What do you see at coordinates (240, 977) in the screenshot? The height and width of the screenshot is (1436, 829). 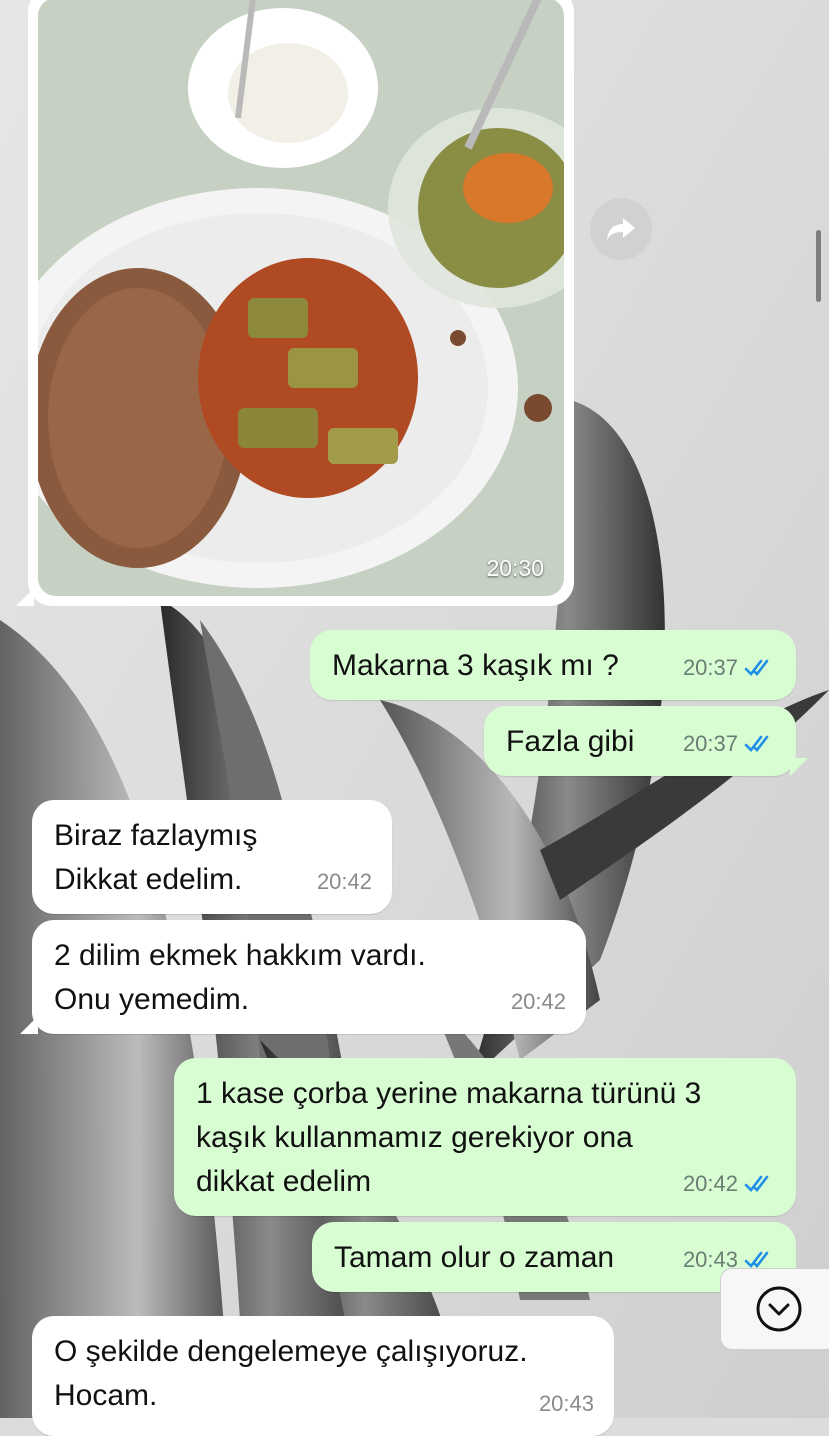 I see `message-text: 2 dilim ekmek hakkım vardı. Onu yemedim.` at bounding box center [240, 977].